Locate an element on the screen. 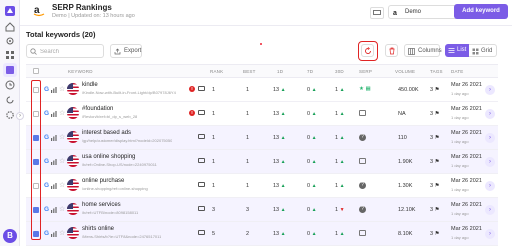  keyword-url: /Mens-Shirts/b?ie=UTF8&node=2476517011 is located at coordinates (121, 236).